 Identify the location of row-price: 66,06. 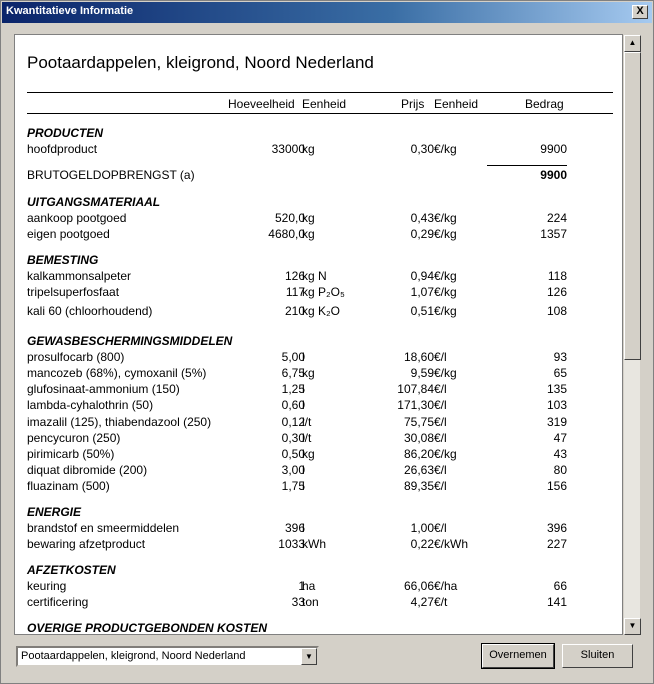
(418, 586).